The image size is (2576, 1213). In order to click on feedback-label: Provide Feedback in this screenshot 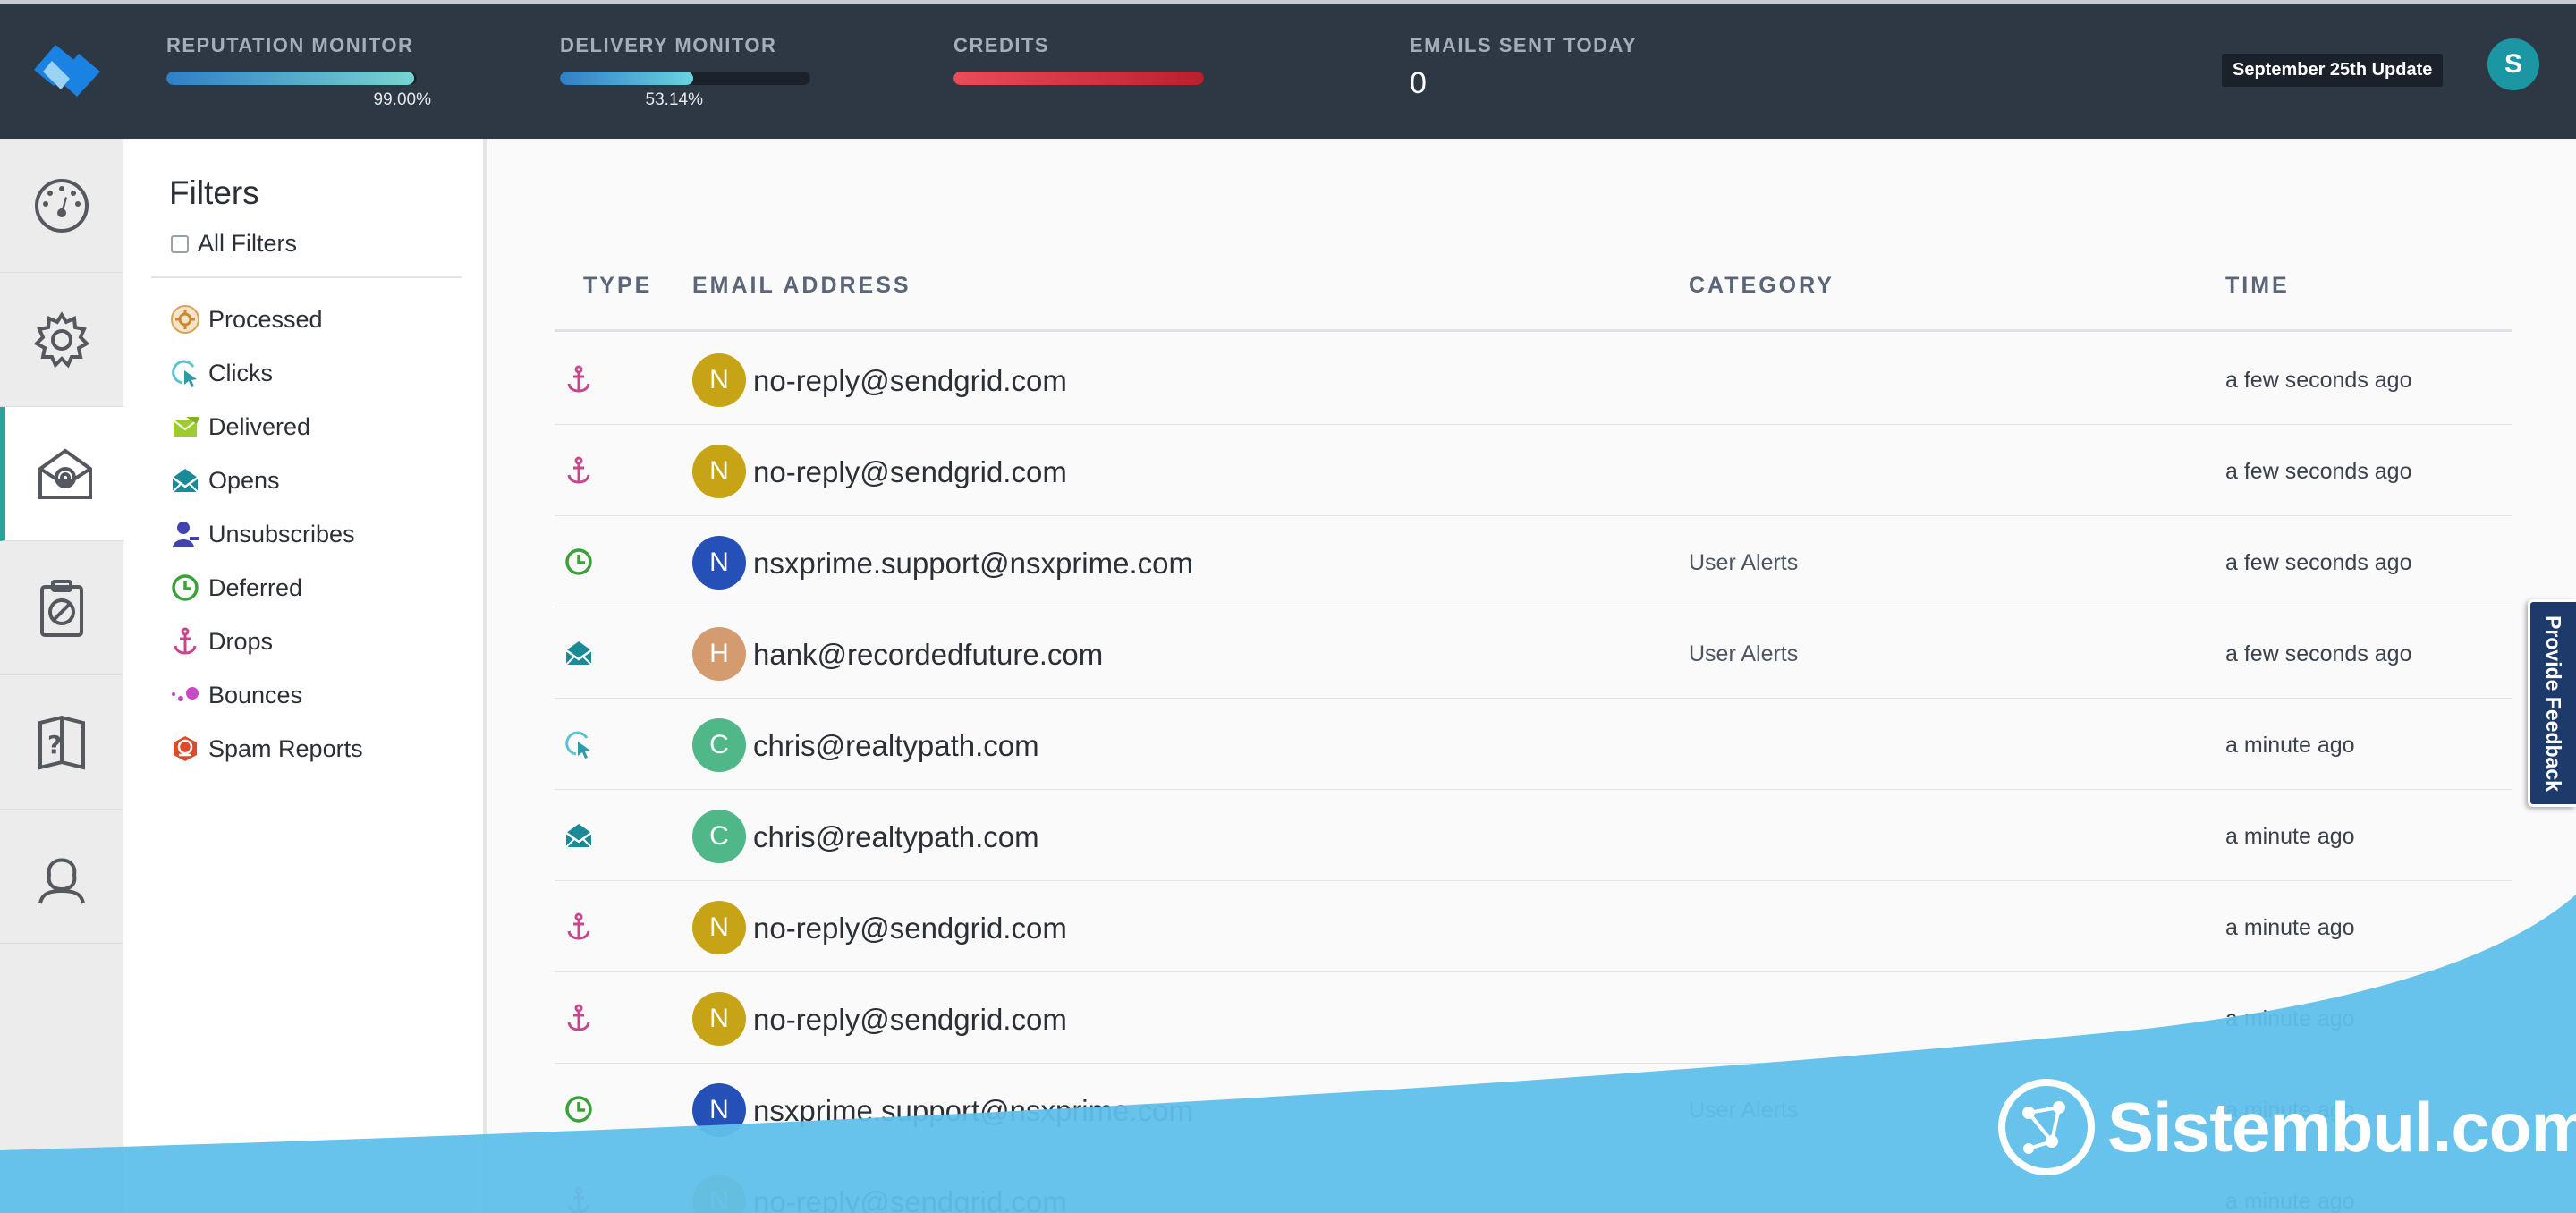, I will do `click(2554, 703)`.